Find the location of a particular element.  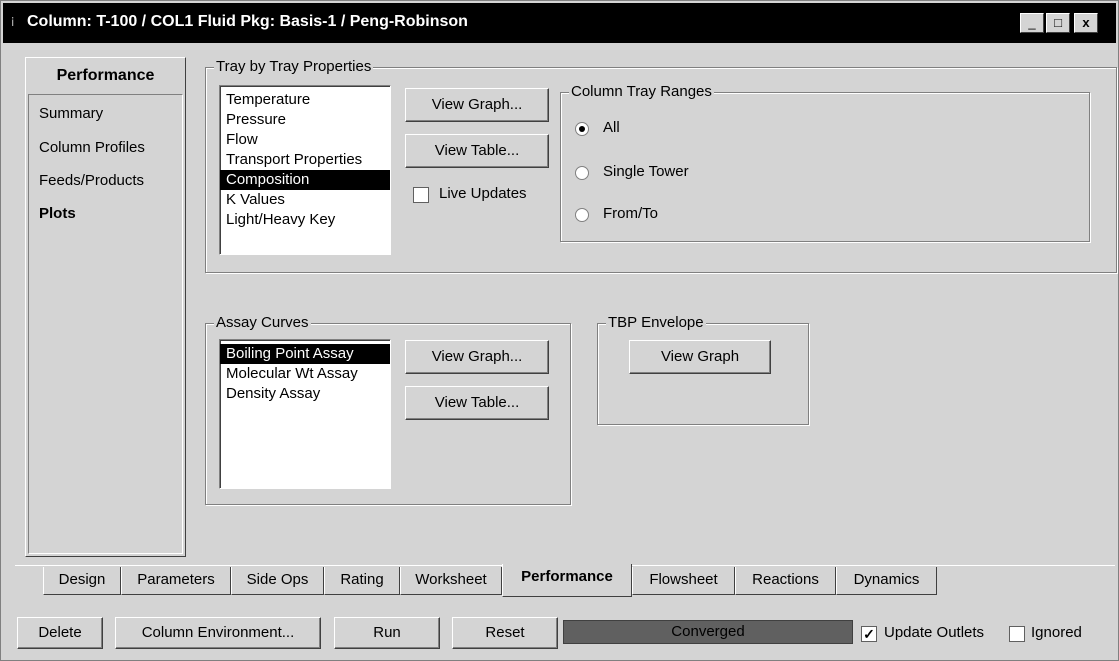

tab-design: Design is located at coordinates (82, 581).